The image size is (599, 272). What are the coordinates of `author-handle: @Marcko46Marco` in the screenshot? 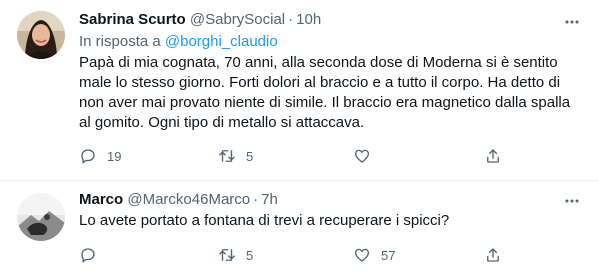 It's located at (188, 199).